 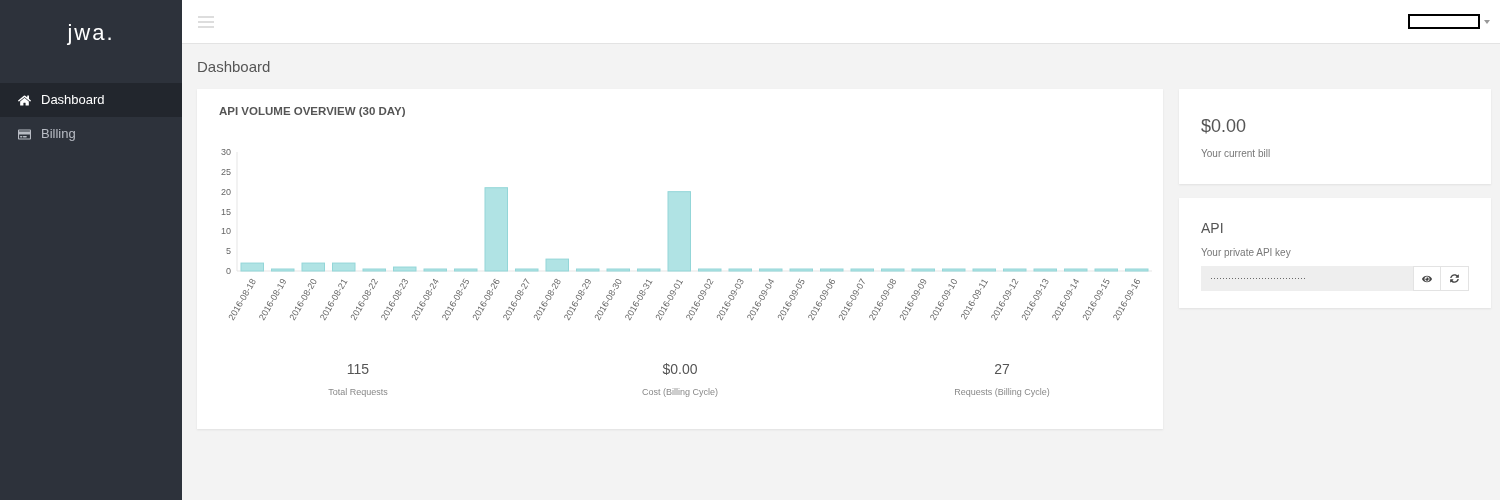 I want to click on y-tick-label: 5, so click(x=228, y=251).